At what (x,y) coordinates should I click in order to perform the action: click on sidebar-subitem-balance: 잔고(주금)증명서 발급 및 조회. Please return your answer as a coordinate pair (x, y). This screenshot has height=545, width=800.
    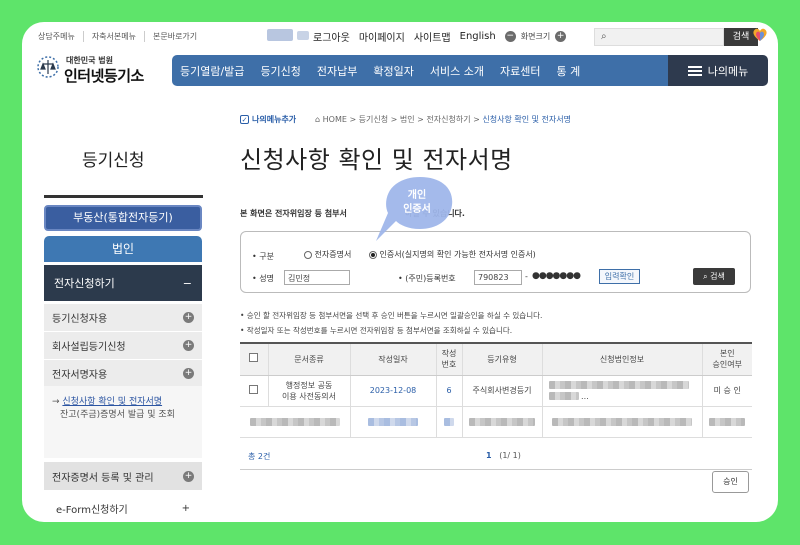
    Looking at the image, I should click on (123, 415).